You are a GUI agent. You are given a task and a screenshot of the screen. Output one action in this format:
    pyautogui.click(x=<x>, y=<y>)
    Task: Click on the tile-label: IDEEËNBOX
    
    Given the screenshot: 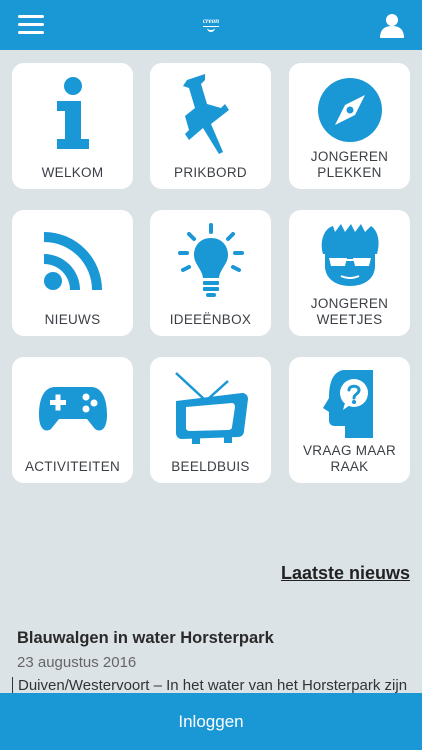 What is the action you would take?
    pyautogui.click(x=210, y=319)
    